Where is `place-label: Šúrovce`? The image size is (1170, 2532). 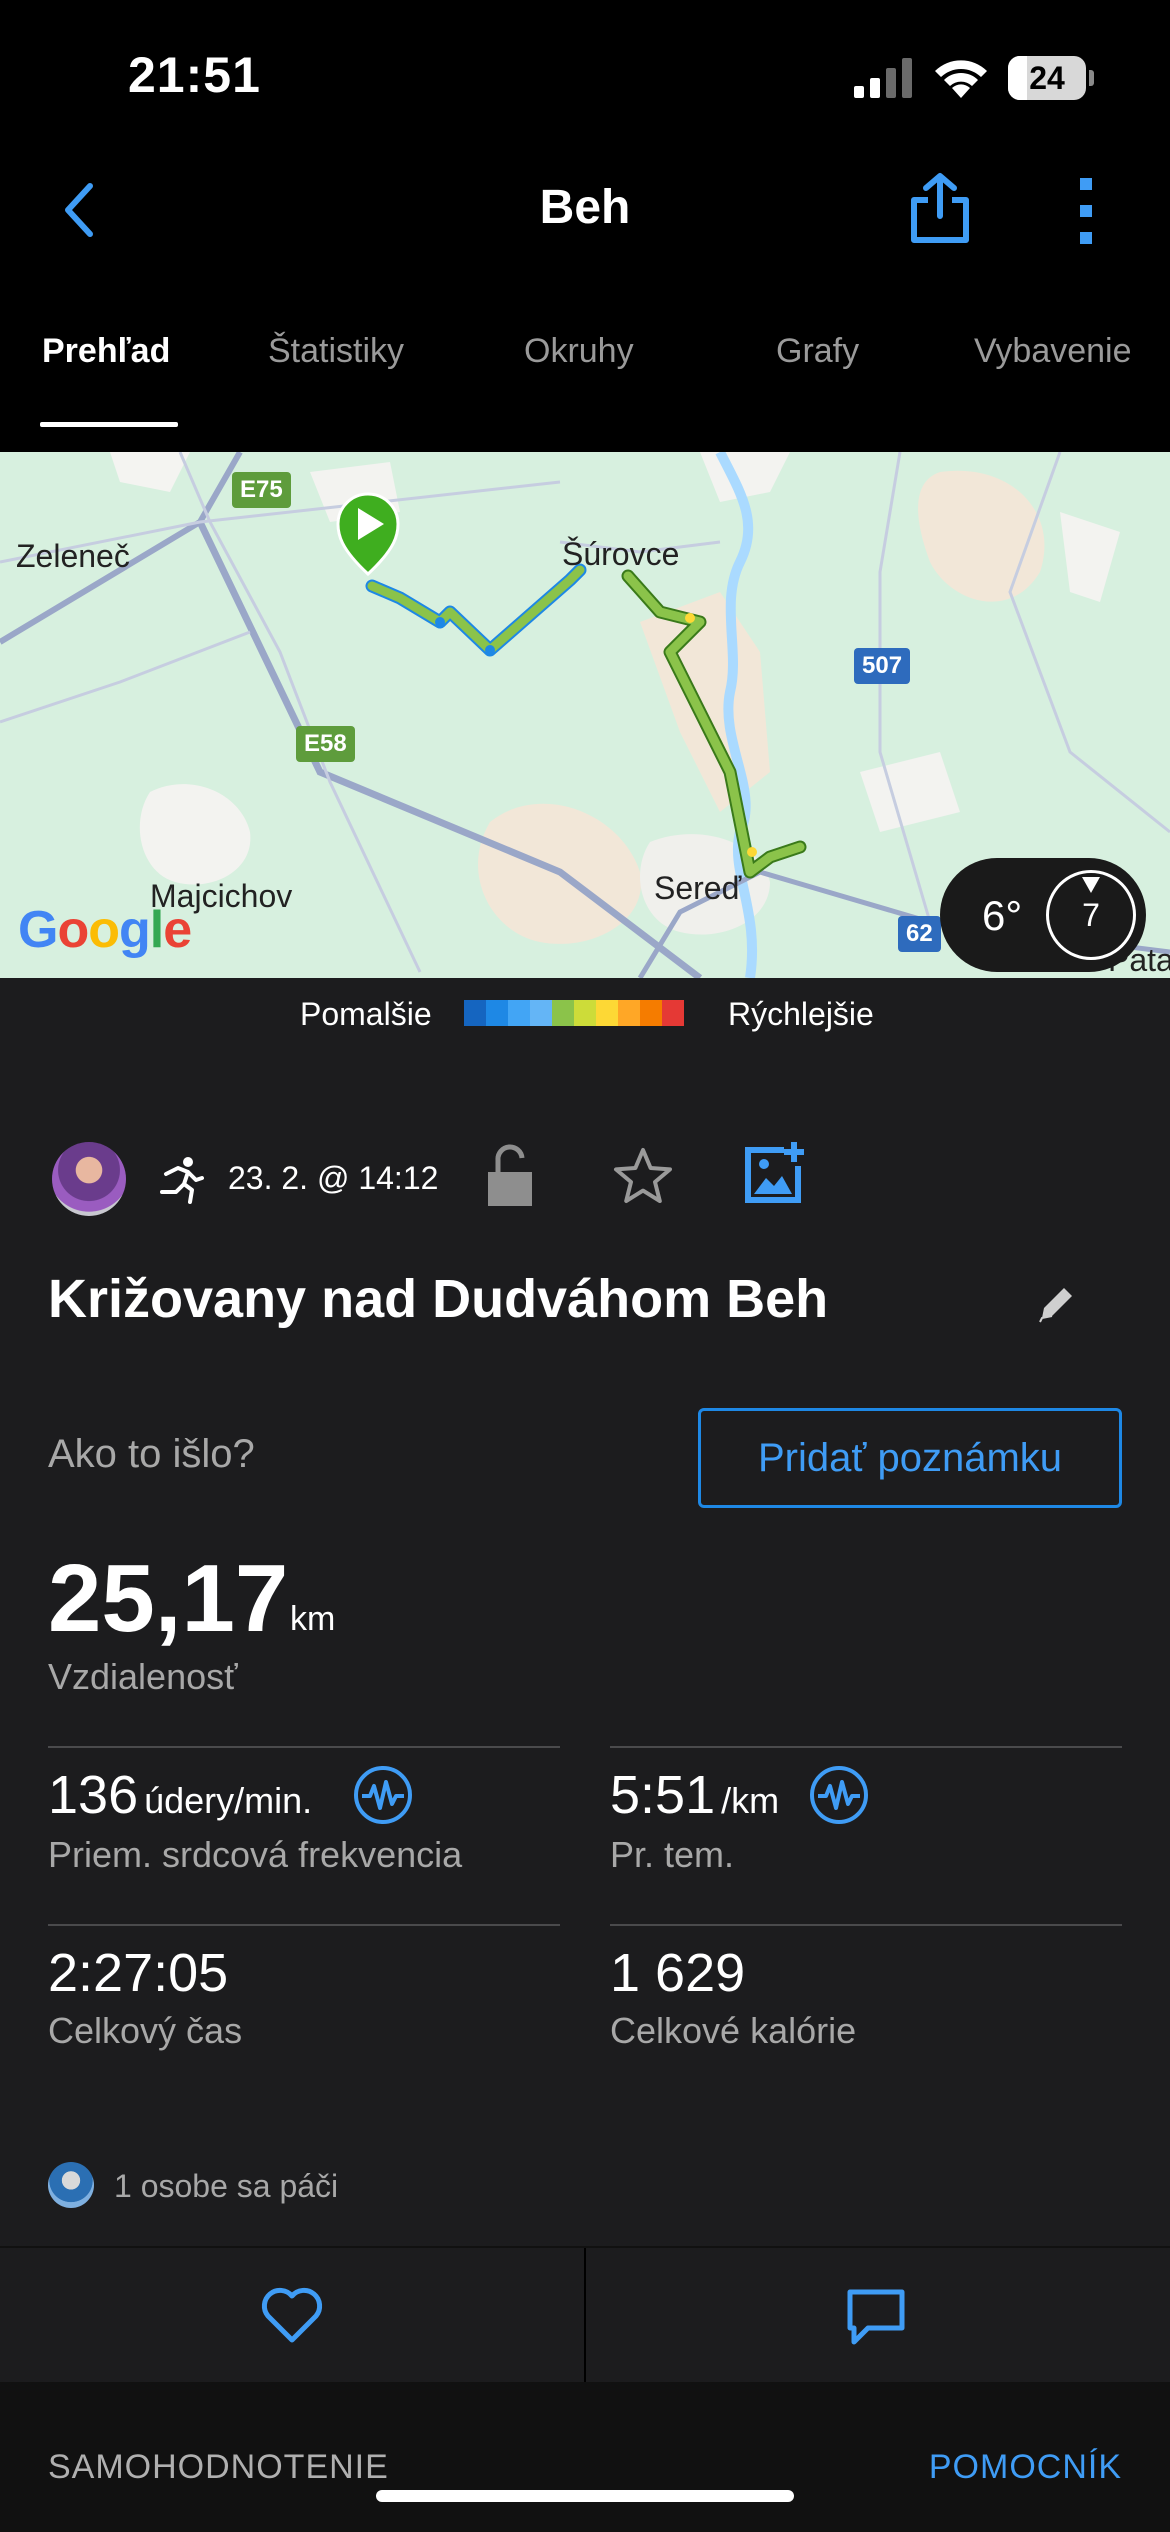 place-label: Šúrovce is located at coordinates (621, 554).